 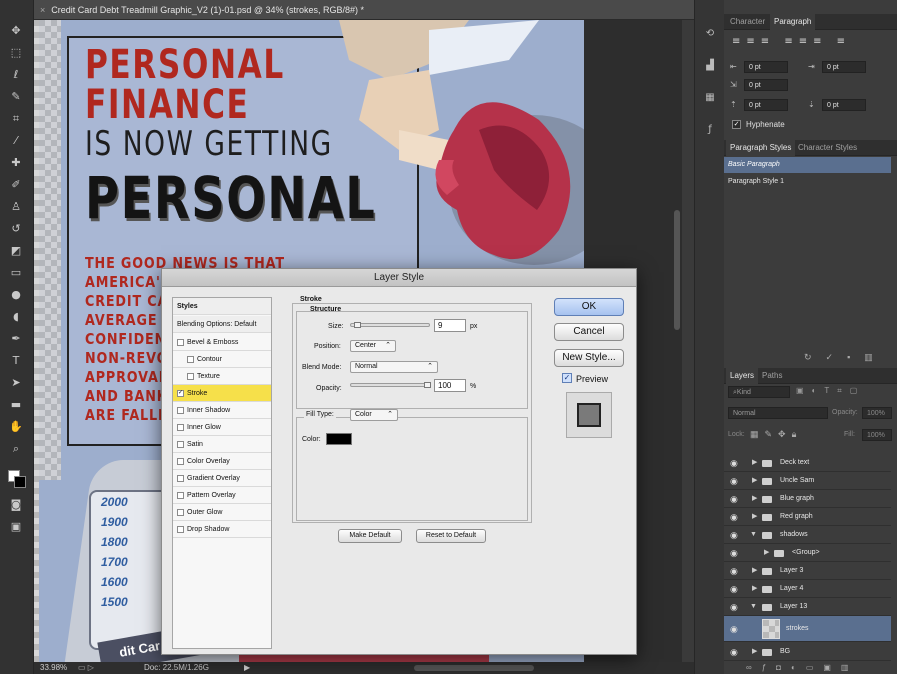 I want to click on actions-panel-icon: ƒ, so click(x=710, y=131).